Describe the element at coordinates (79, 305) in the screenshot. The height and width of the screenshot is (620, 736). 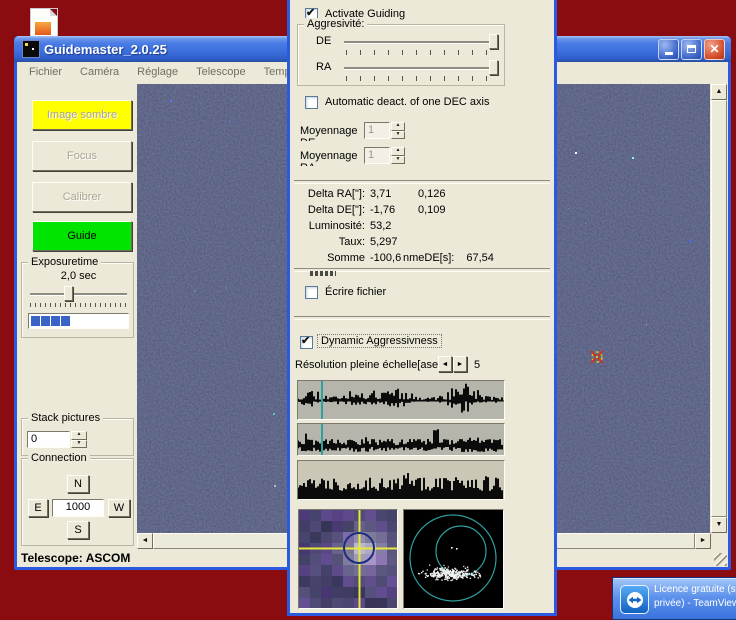
I see `exposure-ticks` at that location.